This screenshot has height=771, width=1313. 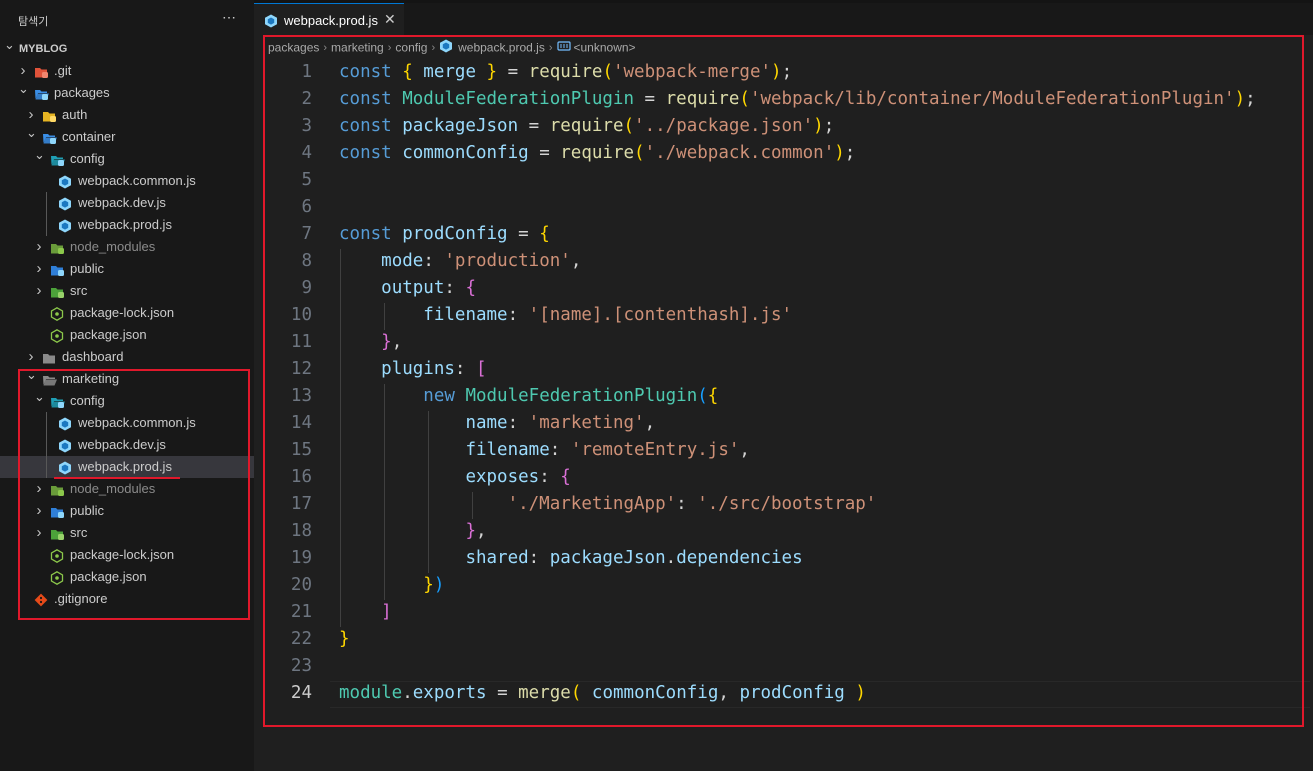 I want to click on tree-item-label: auth, so click(x=75, y=114).